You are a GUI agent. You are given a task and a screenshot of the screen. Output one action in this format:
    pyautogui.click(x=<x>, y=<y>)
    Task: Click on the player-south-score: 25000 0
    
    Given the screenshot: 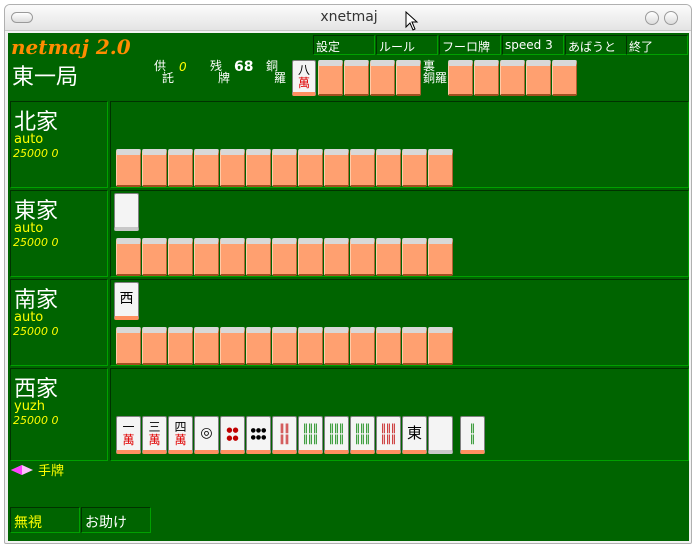 What is the action you would take?
    pyautogui.click(x=36, y=331)
    